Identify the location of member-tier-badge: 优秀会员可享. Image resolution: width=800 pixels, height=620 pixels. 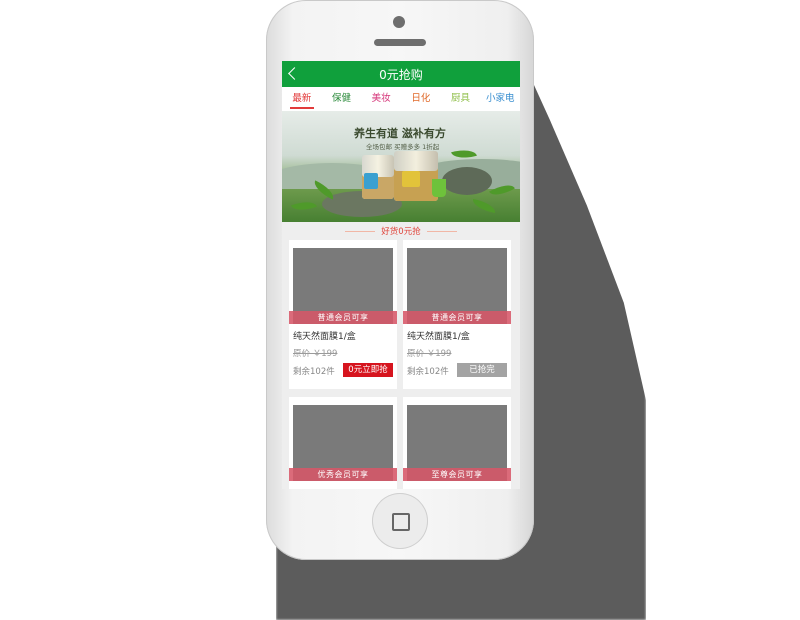
(343, 474).